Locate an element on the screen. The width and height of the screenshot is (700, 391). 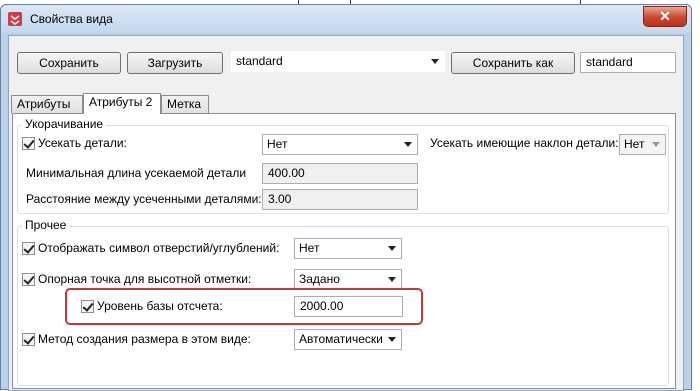
preset-value: standard is located at coordinates (259, 61).